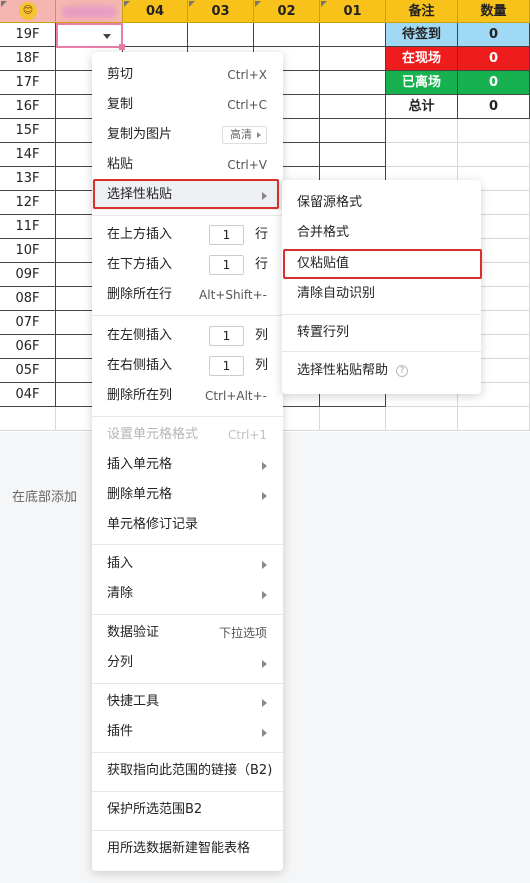  Describe the element at coordinates (28, 251) in the screenshot. I see `floor-label-cell: 10F` at that location.